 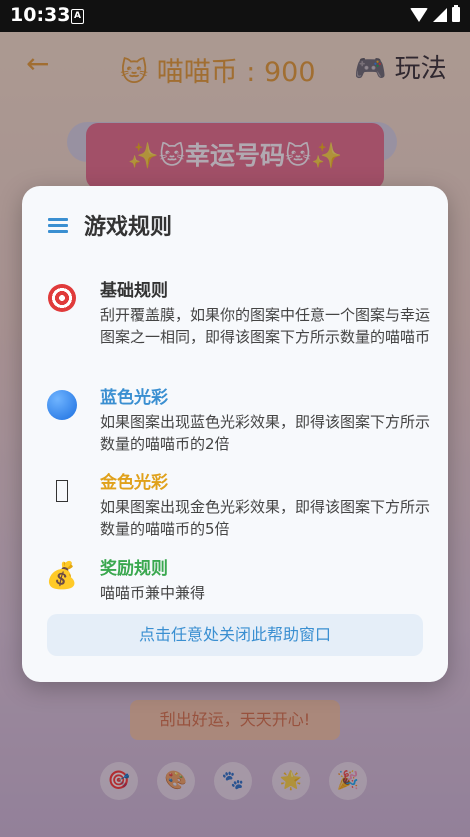 What do you see at coordinates (77, 16) in the screenshot?
I see `notification-icon: A` at bounding box center [77, 16].